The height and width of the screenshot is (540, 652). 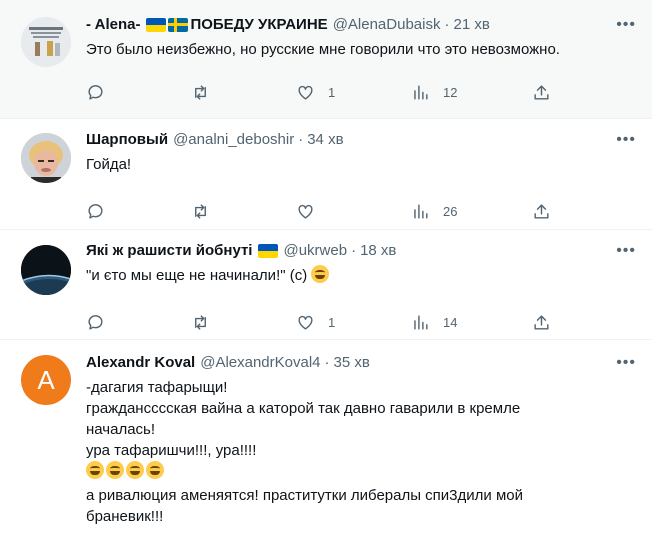 I want to click on avatar: A, so click(x=46, y=380).